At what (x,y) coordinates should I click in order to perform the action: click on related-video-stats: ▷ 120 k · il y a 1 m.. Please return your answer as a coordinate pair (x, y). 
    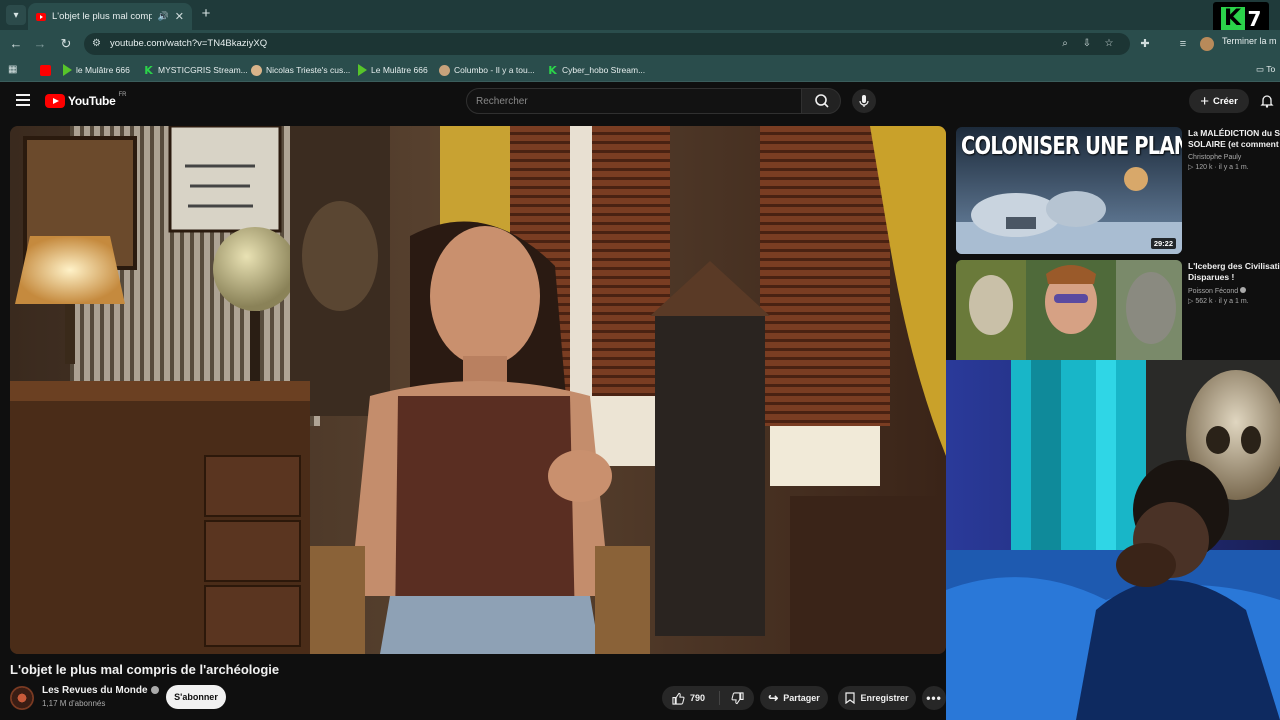
    Looking at the image, I should click on (1234, 167).